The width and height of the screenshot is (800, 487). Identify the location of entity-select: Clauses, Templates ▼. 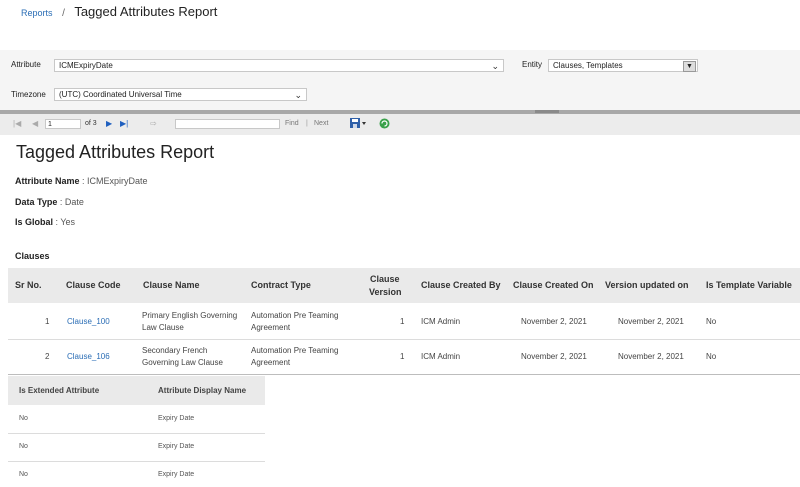
(623, 65).